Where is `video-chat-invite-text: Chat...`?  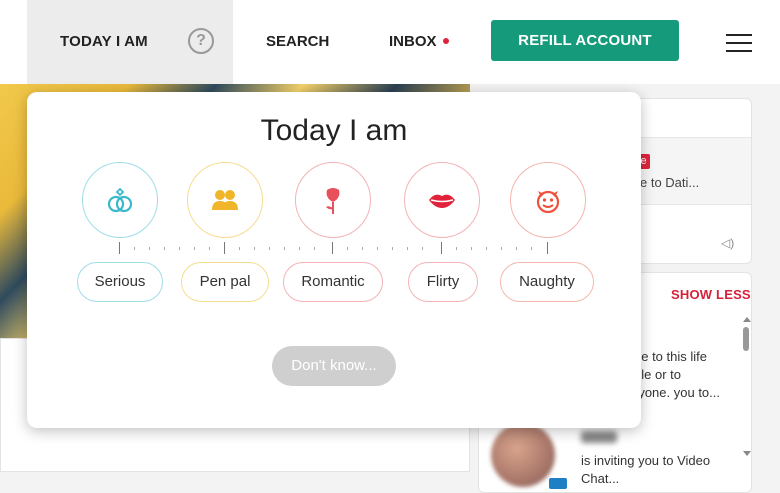
video-chat-invite-text: Chat... is located at coordinates (600, 478).